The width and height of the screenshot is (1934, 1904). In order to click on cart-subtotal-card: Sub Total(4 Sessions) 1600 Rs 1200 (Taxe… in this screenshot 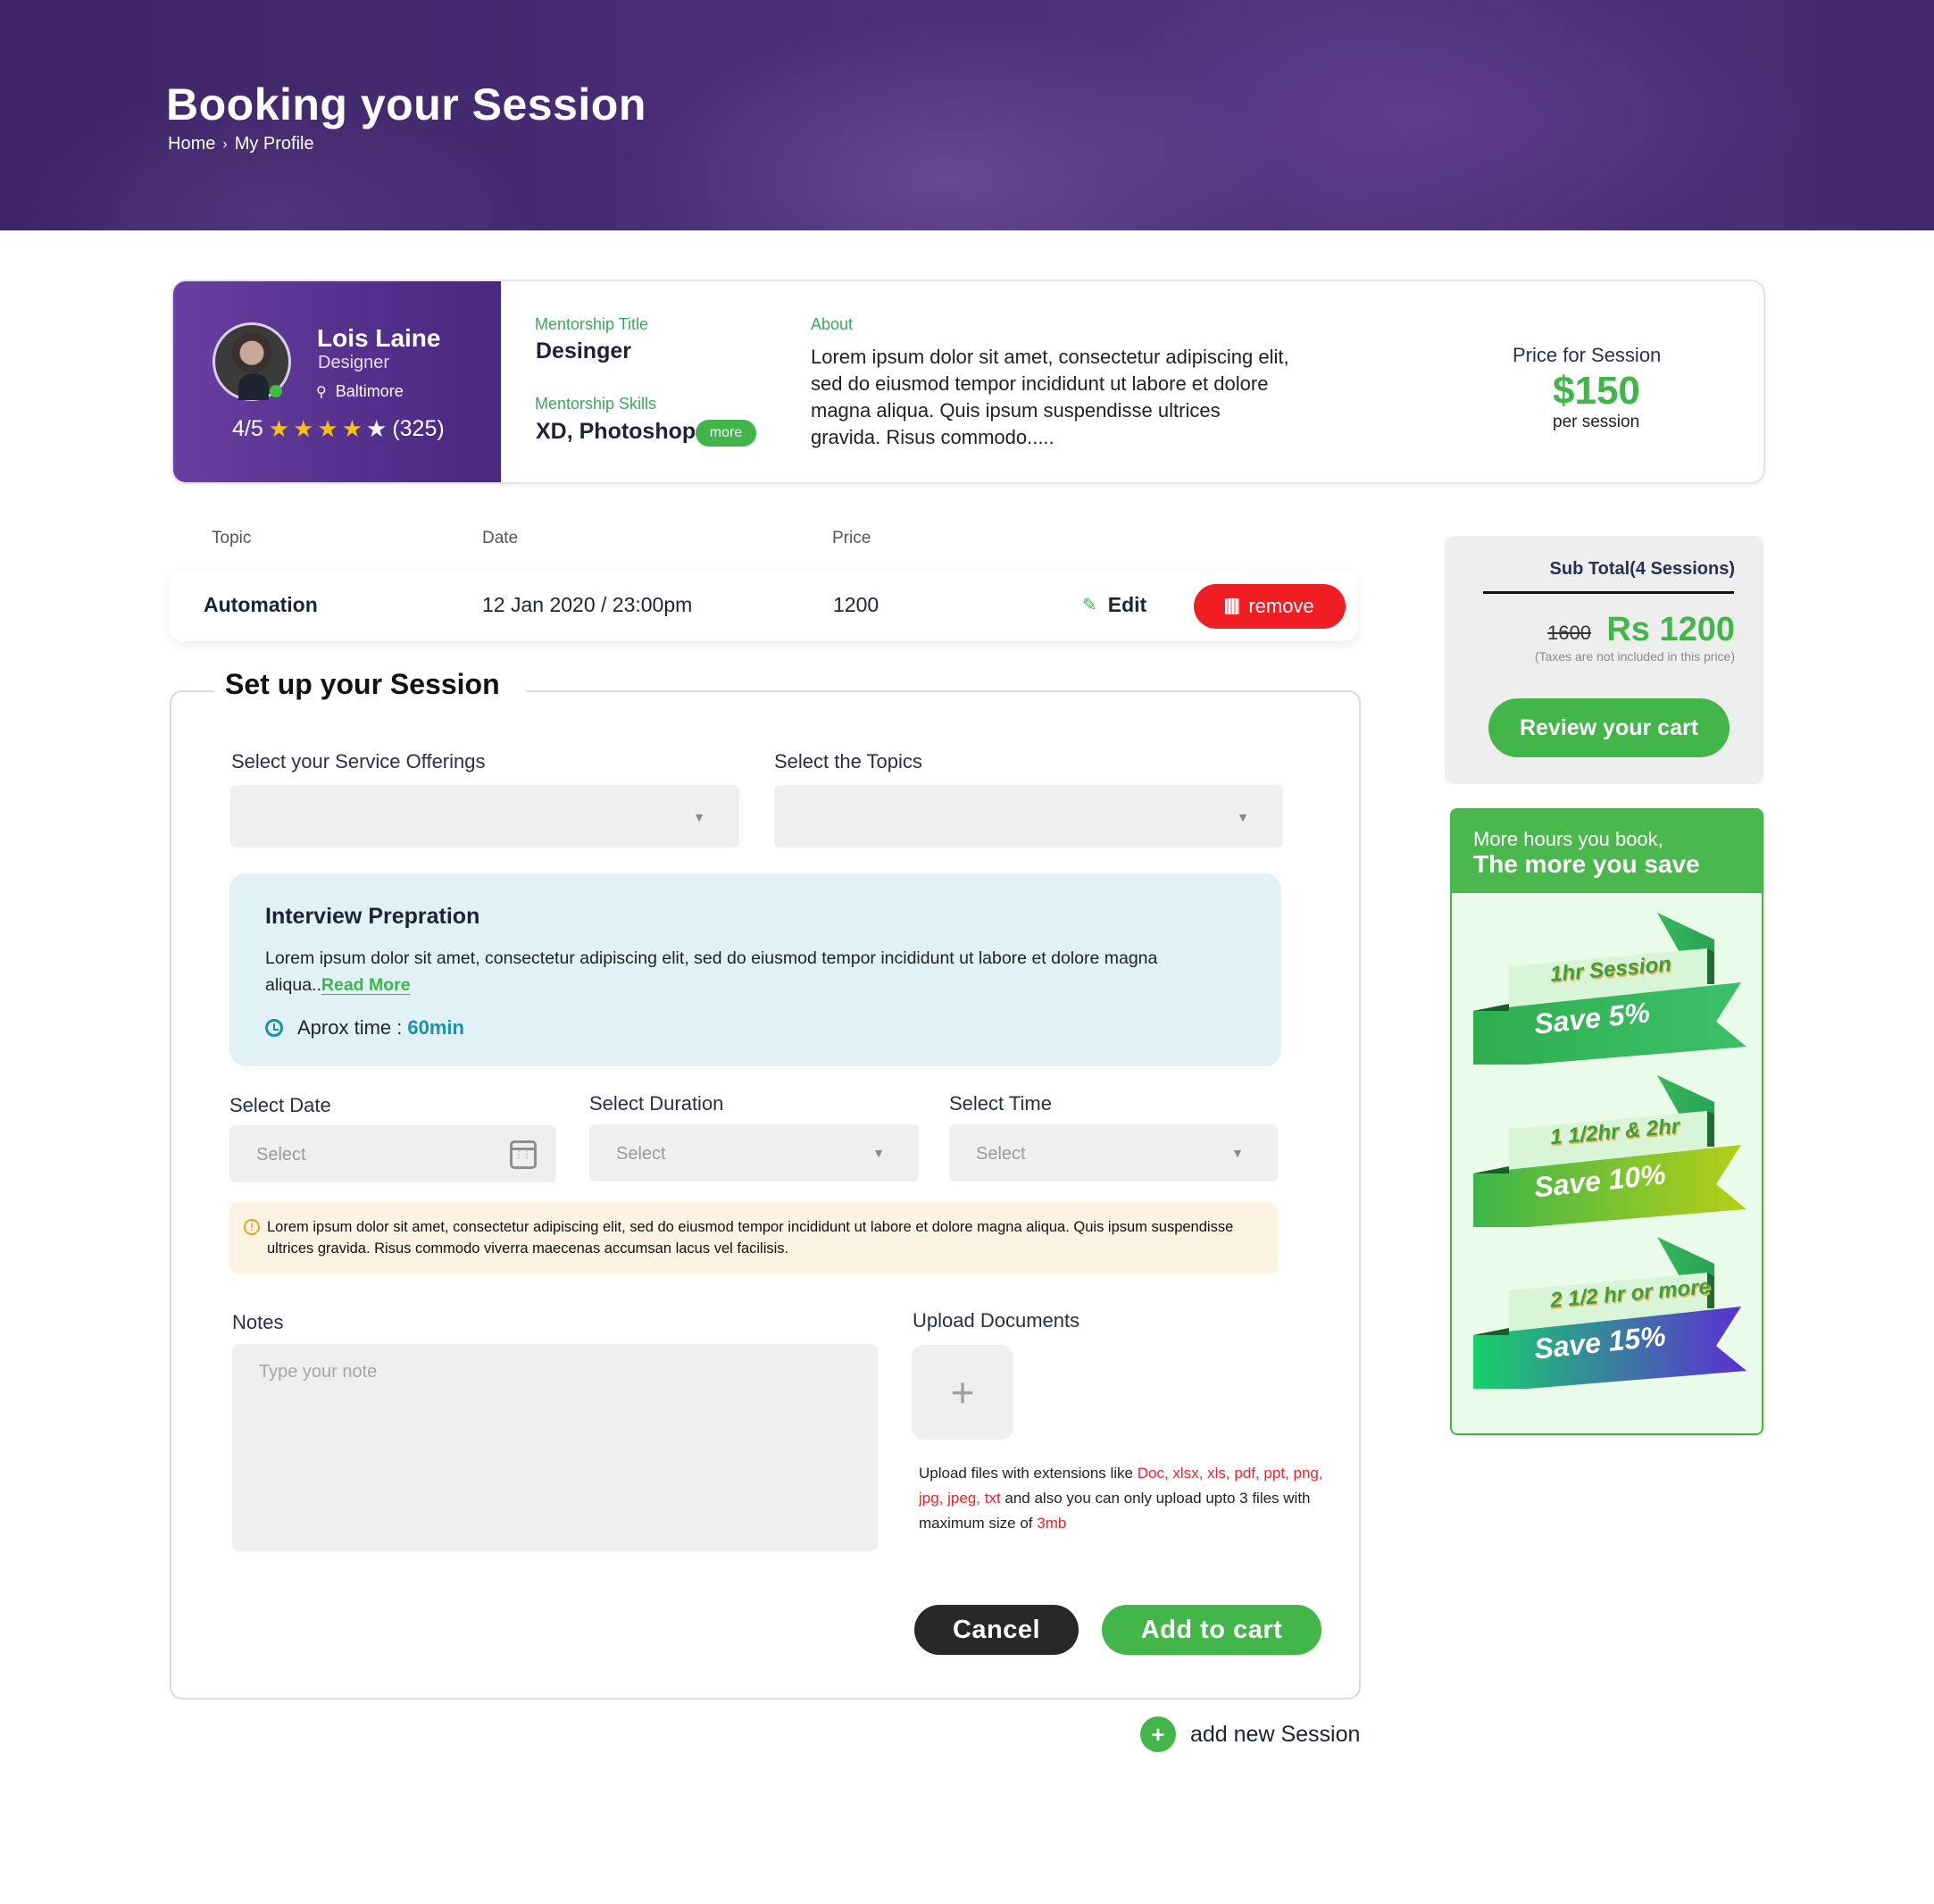, I will do `click(1604, 660)`.